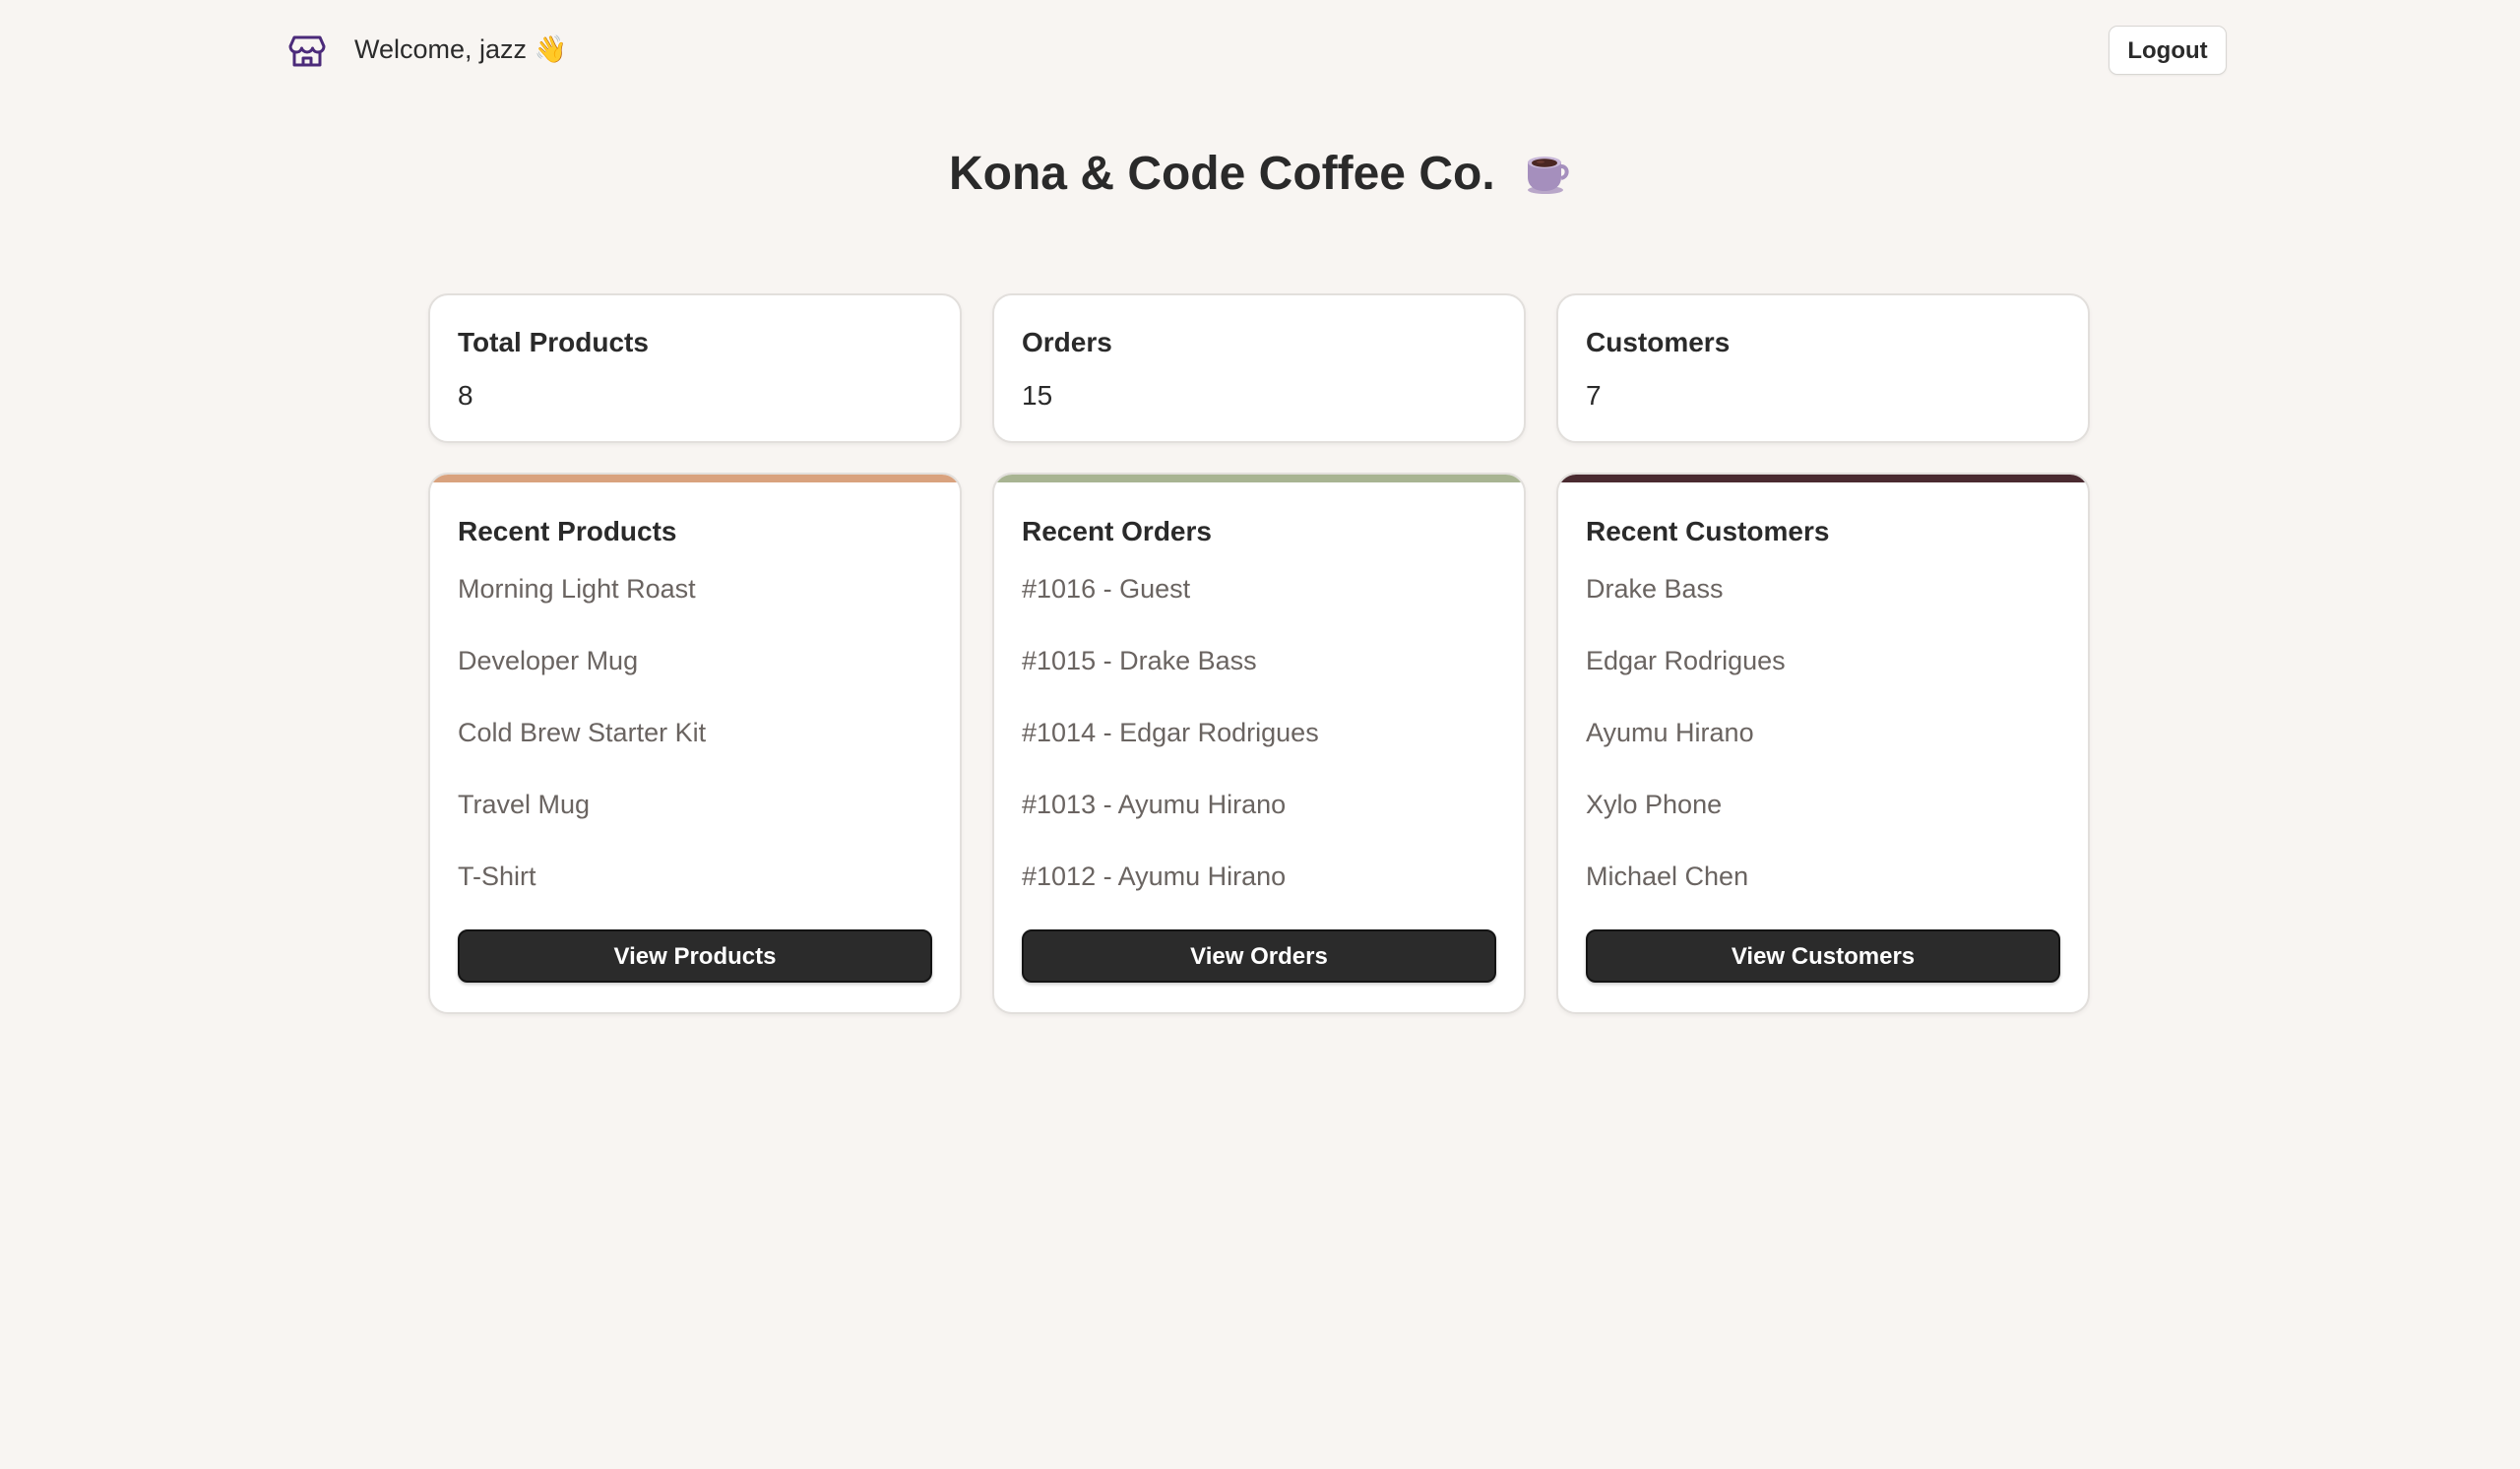 Image resolution: width=2520 pixels, height=1469 pixels. I want to click on stat-card-total-products: Total Products 8, so click(695, 368).